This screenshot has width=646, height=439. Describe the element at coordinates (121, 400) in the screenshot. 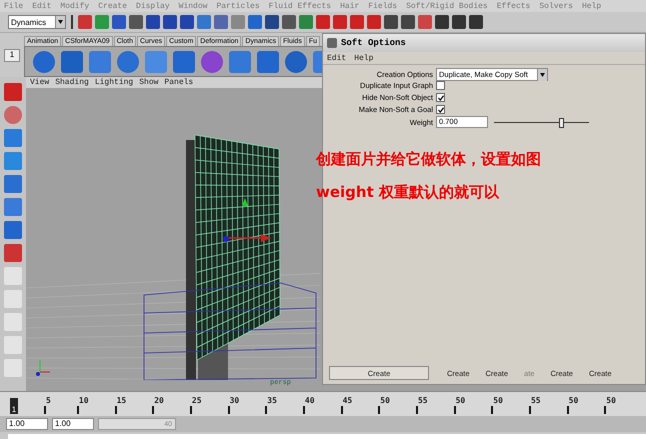

I see `frame-label: 15` at that location.